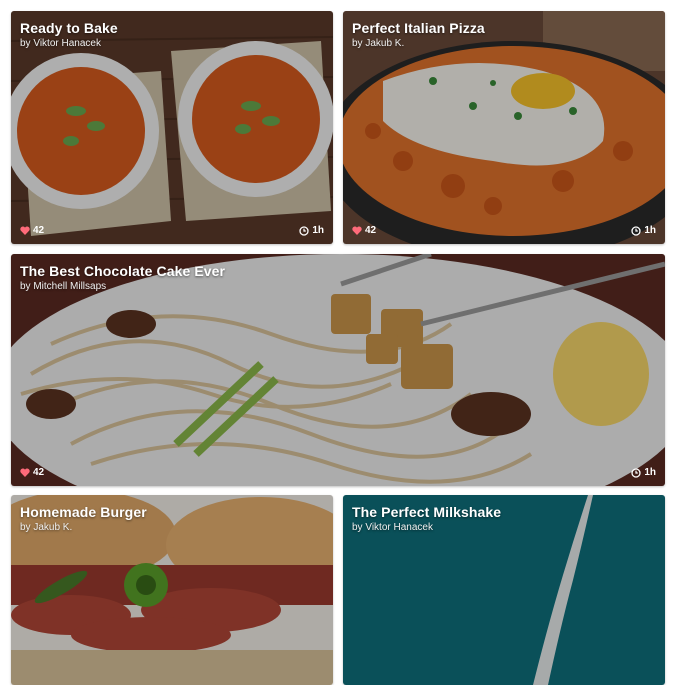  I want to click on card-title: The Perfect Milkshake, so click(427, 512).